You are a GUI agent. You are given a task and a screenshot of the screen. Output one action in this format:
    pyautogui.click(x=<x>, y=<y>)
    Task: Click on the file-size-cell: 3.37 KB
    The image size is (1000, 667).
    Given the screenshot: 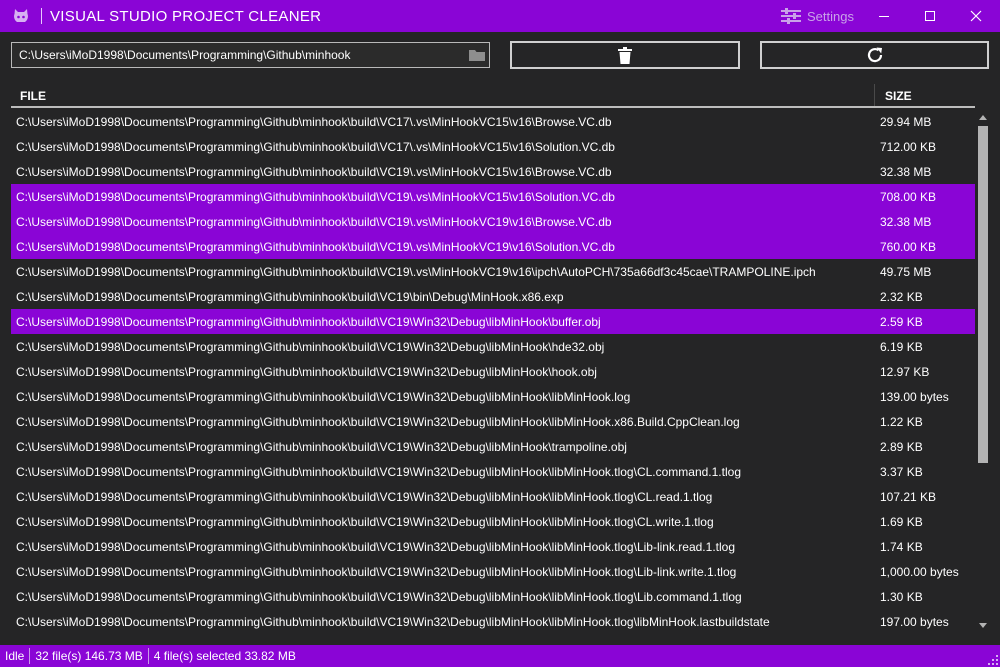 What is the action you would take?
    pyautogui.click(x=901, y=472)
    